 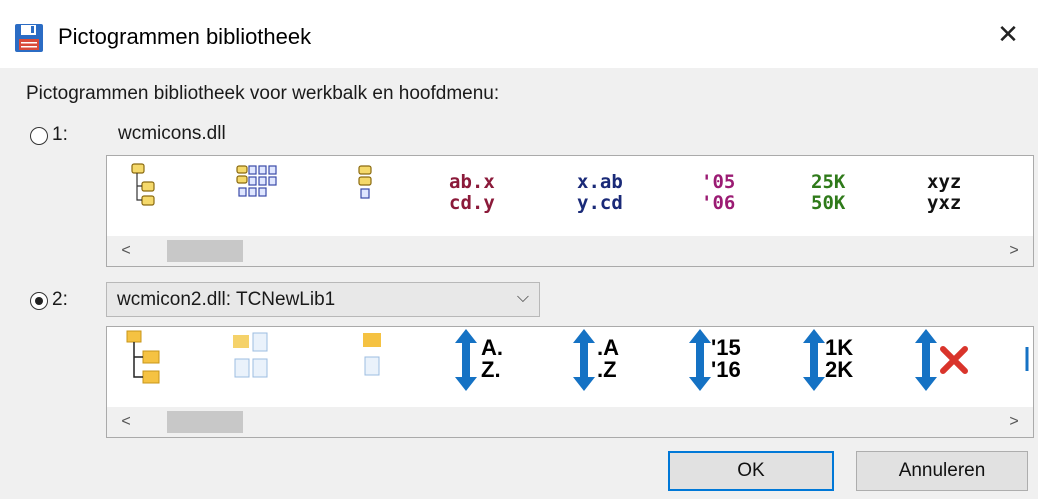 What do you see at coordinates (185, 36) in the screenshot?
I see `window-title: Pictogrammen bibliotheek` at bounding box center [185, 36].